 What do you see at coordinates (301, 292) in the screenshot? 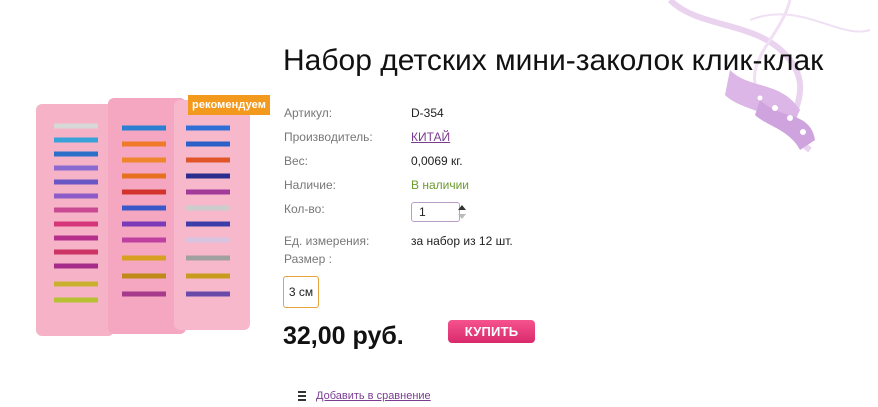
I see `size-option-3cm: 3 см` at bounding box center [301, 292].